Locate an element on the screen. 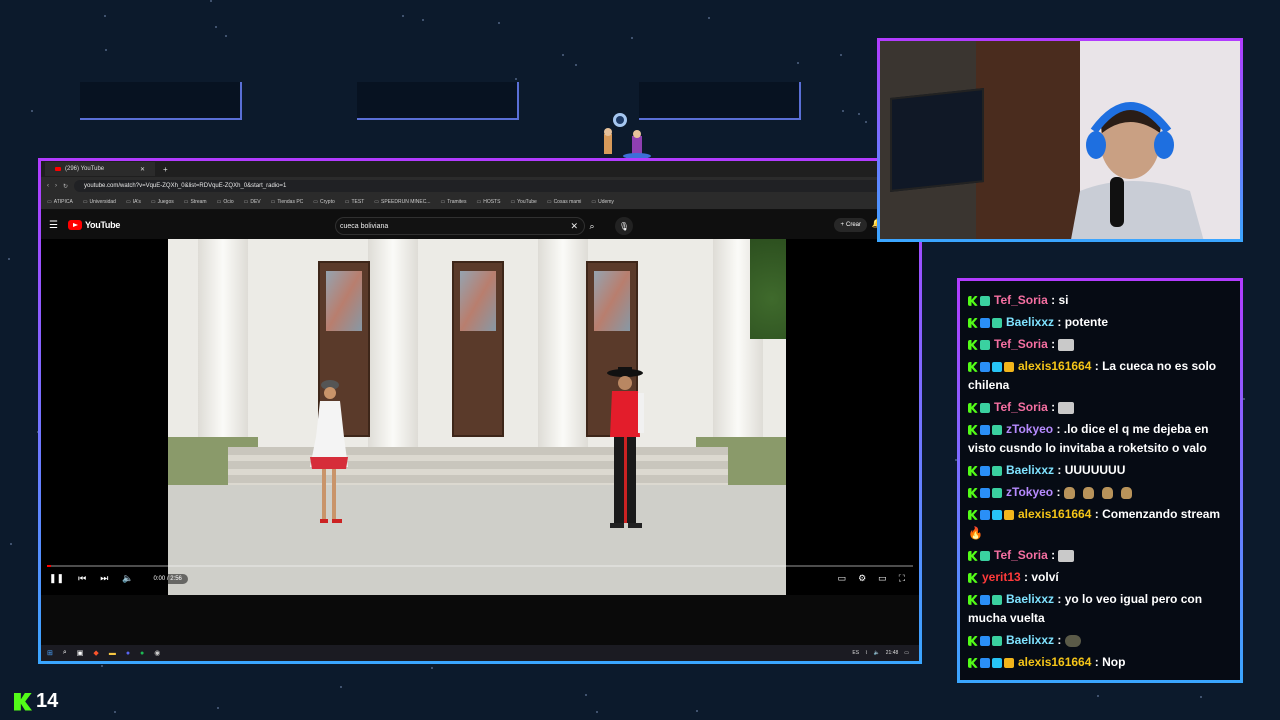 The width and height of the screenshot is (1280, 720). pause-icon: ❚❚ is located at coordinates (56, 578).